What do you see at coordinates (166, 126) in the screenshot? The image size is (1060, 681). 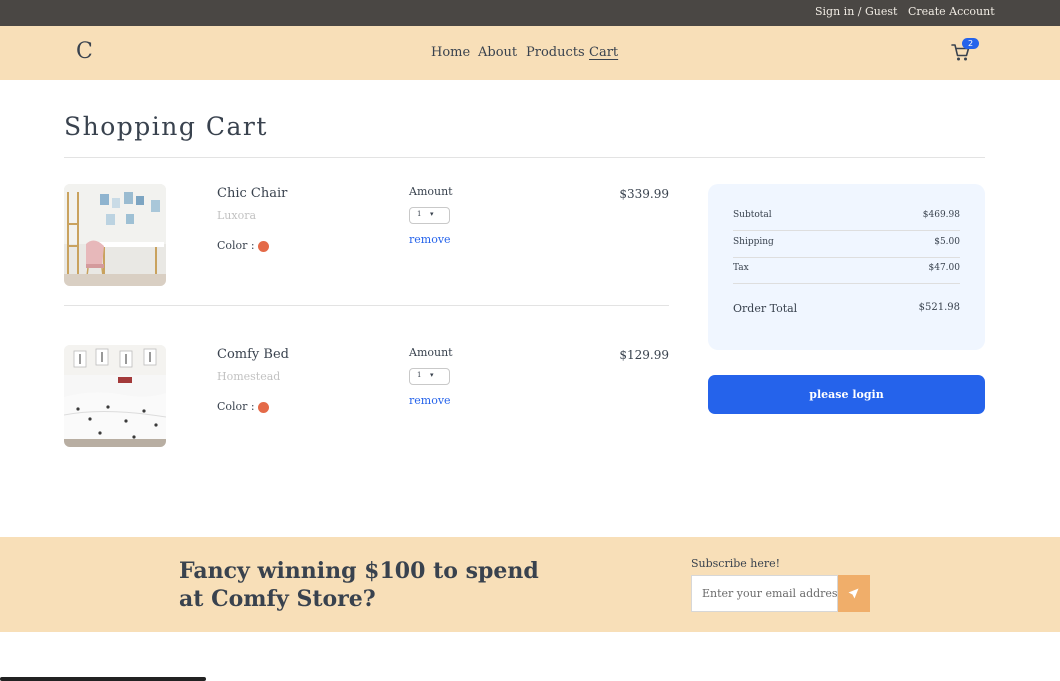 I see `page-title: Shopping Cart` at bounding box center [166, 126].